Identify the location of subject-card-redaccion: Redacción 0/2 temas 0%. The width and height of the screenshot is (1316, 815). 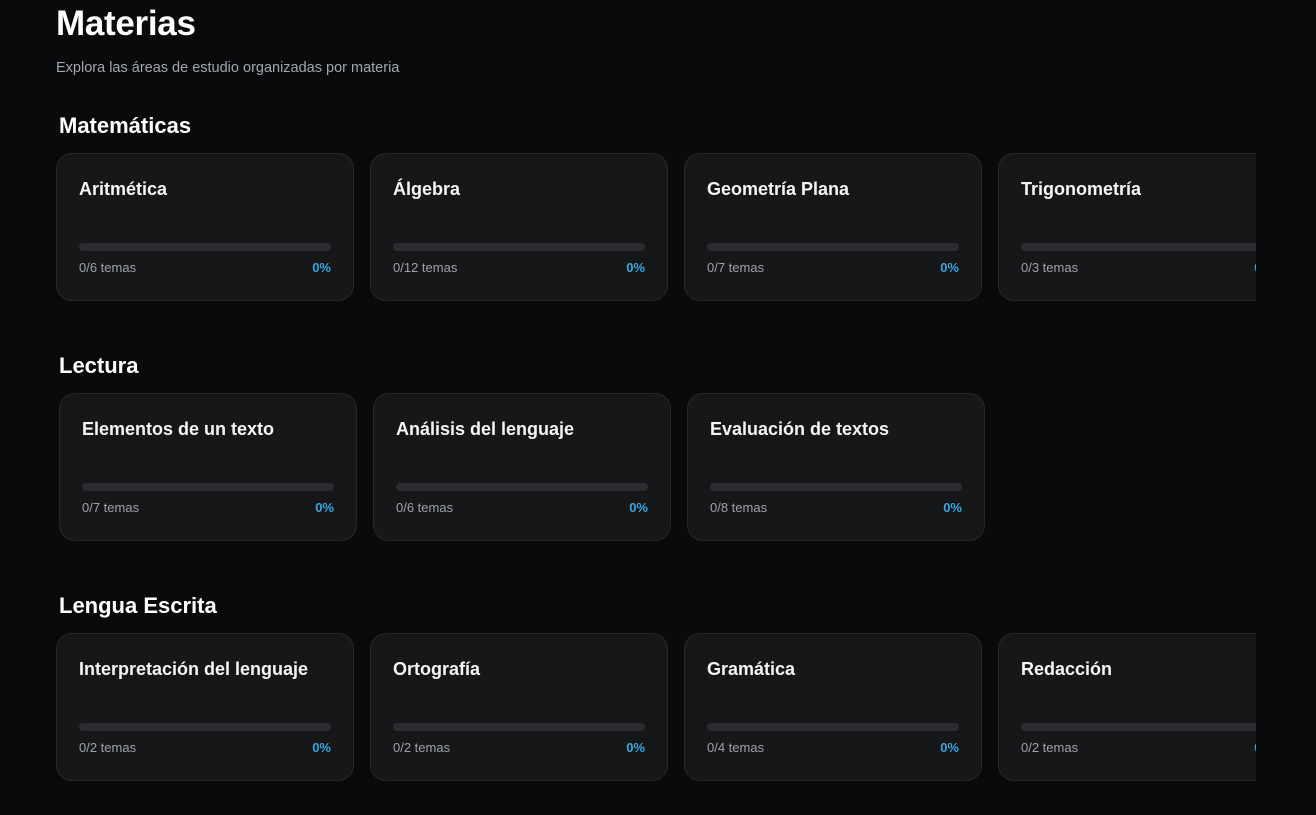
(1127, 707).